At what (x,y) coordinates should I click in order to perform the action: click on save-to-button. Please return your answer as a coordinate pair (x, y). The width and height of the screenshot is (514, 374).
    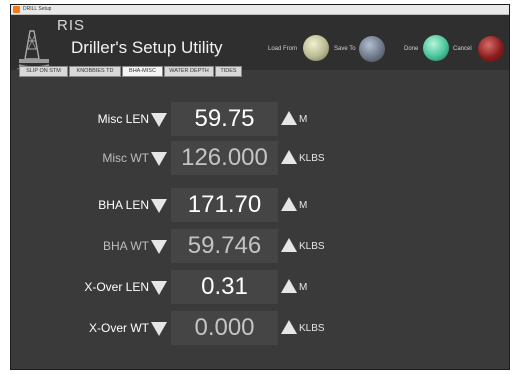
    Looking at the image, I should click on (372, 49).